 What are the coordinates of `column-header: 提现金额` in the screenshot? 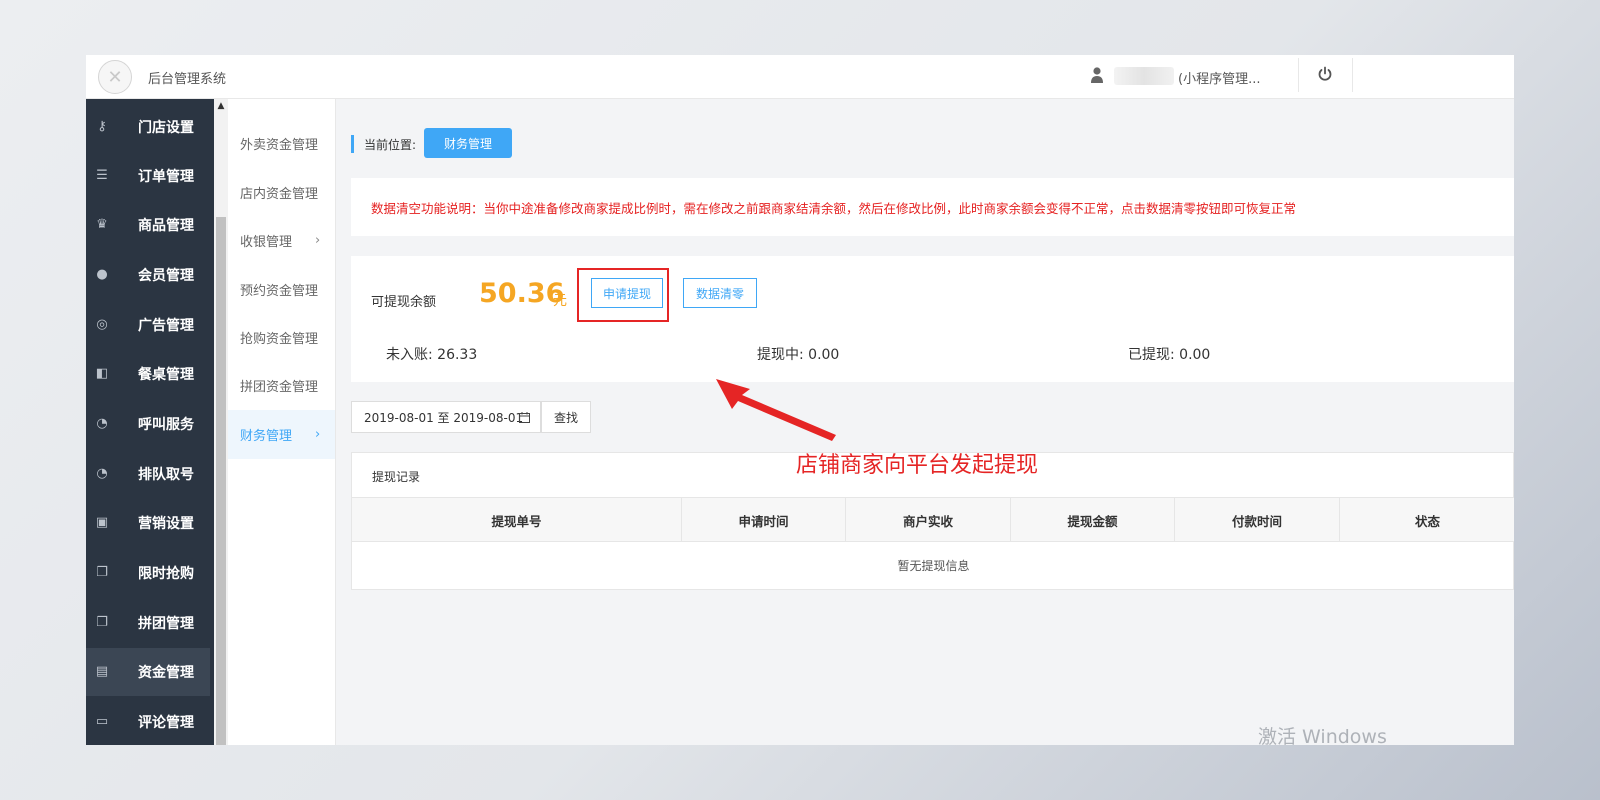 It's located at (1093, 520).